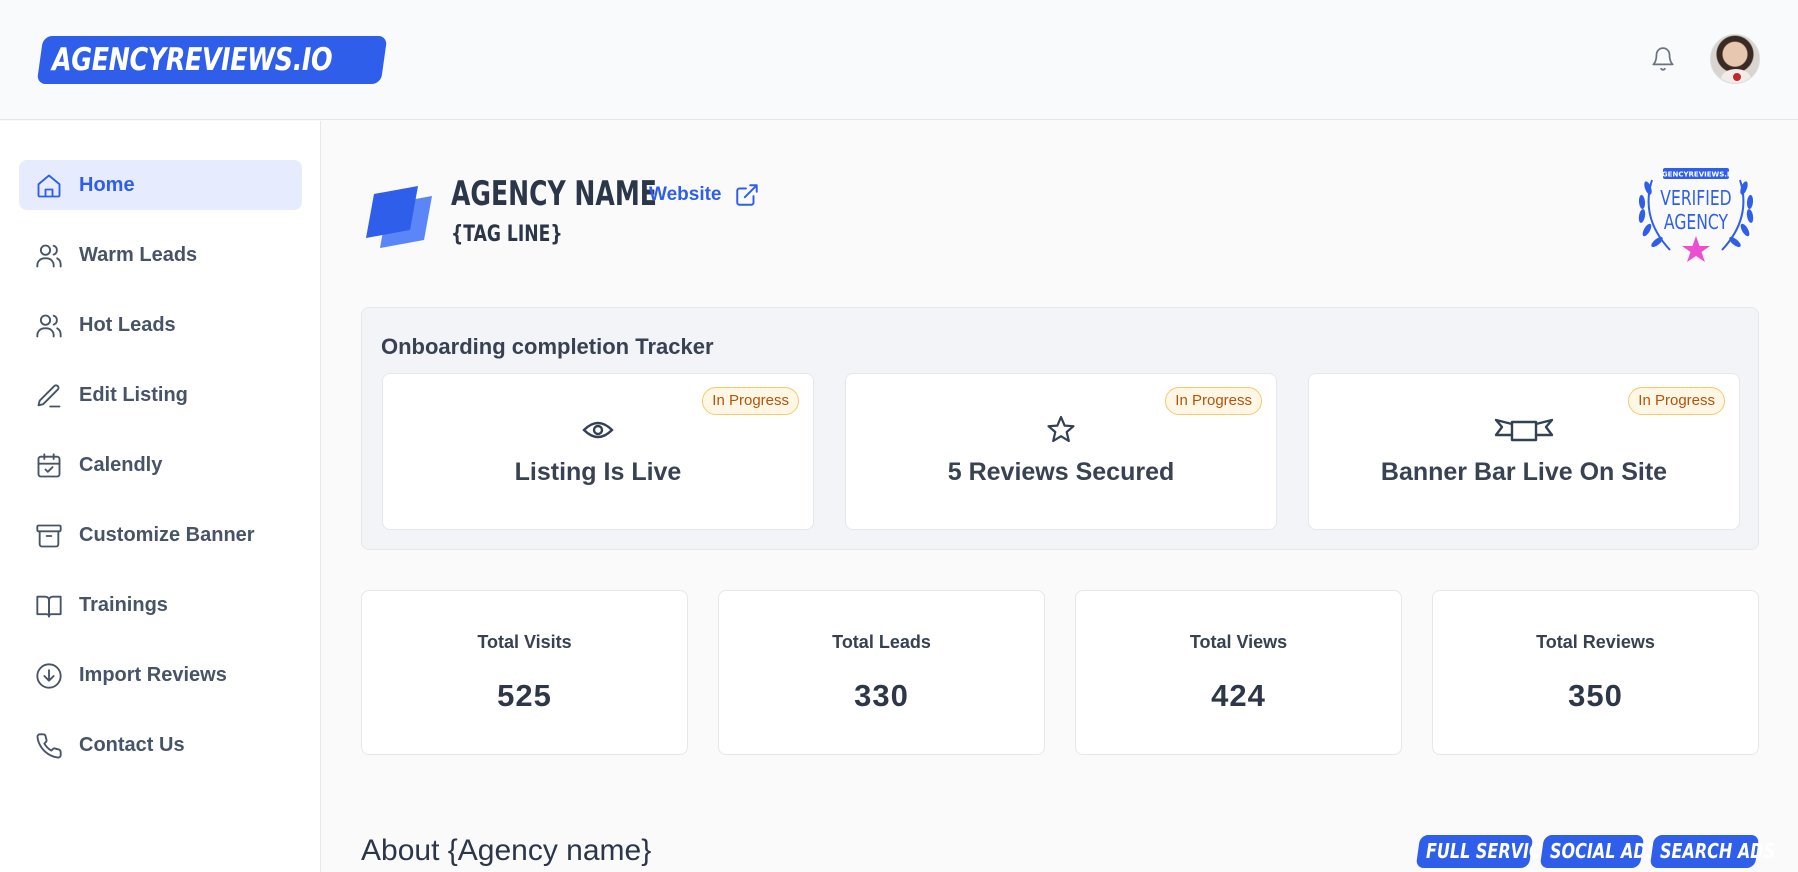 The height and width of the screenshot is (872, 1798). What do you see at coordinates (598, 472) in the screenshot?
I see `task-label: Listing Is Live` at bounding box center [598, 472].